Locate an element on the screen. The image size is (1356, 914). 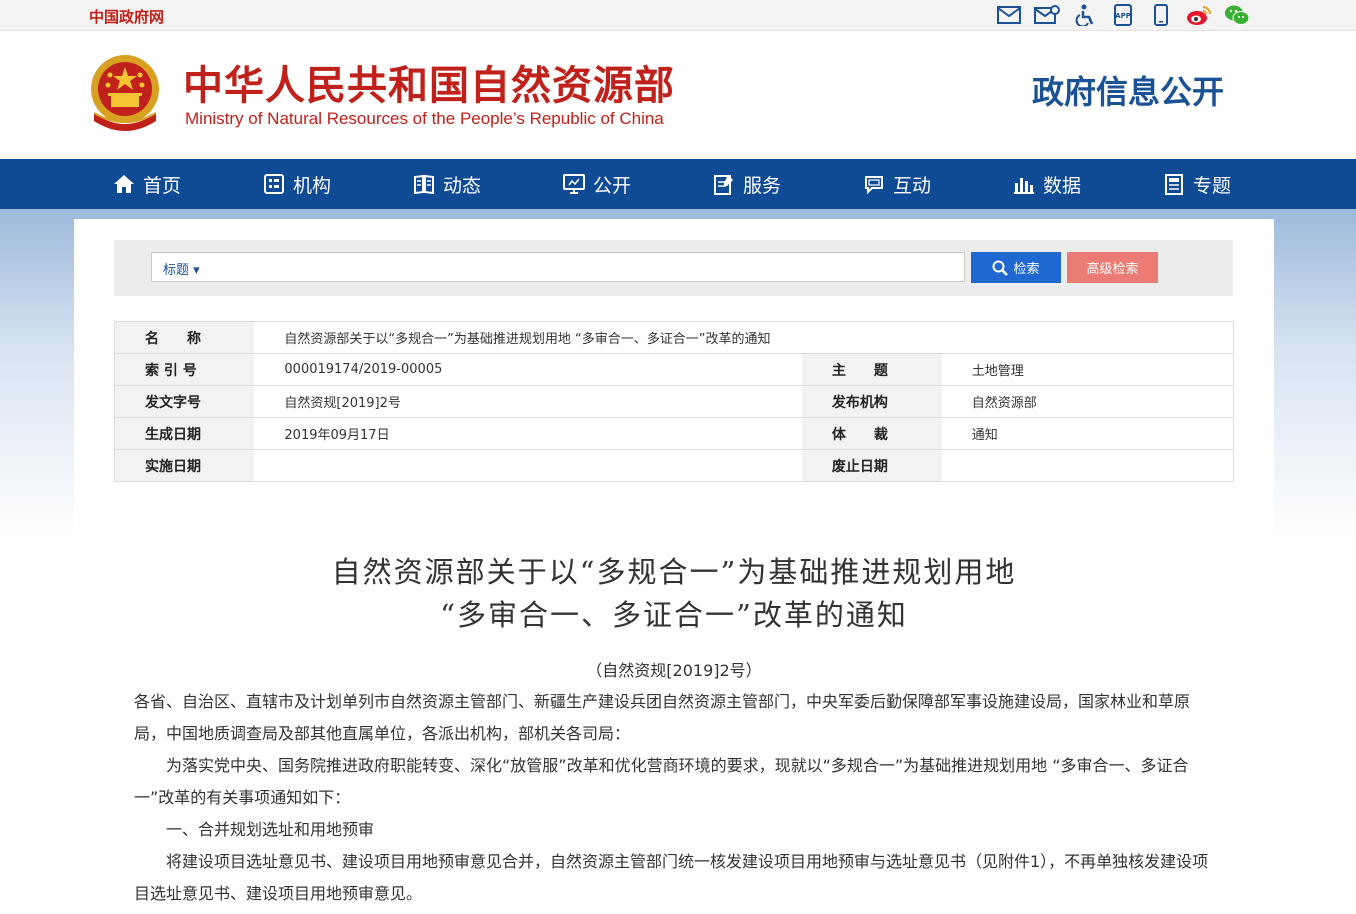
svg-text: APP is located at coordinates (1123, 16).